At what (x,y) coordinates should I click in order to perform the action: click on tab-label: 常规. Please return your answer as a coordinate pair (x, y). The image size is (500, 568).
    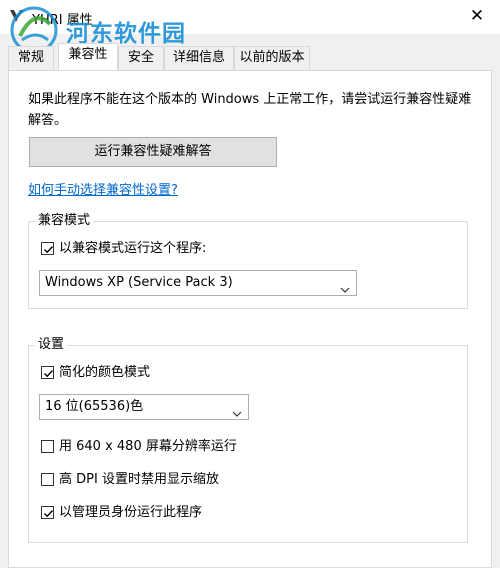
    Looking at the image, I should click on (30, 57).